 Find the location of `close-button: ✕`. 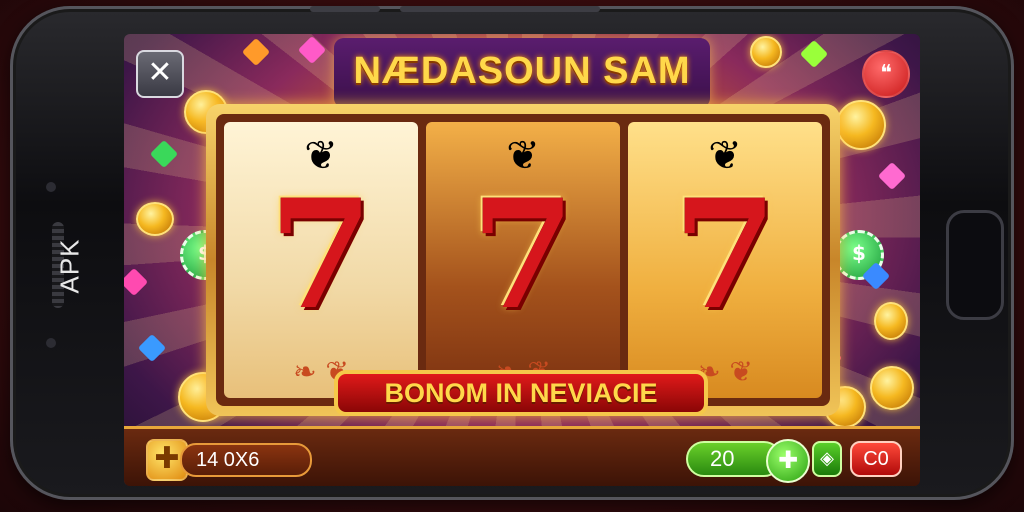

close-button: ✕ is located at coordinates (160, 74).